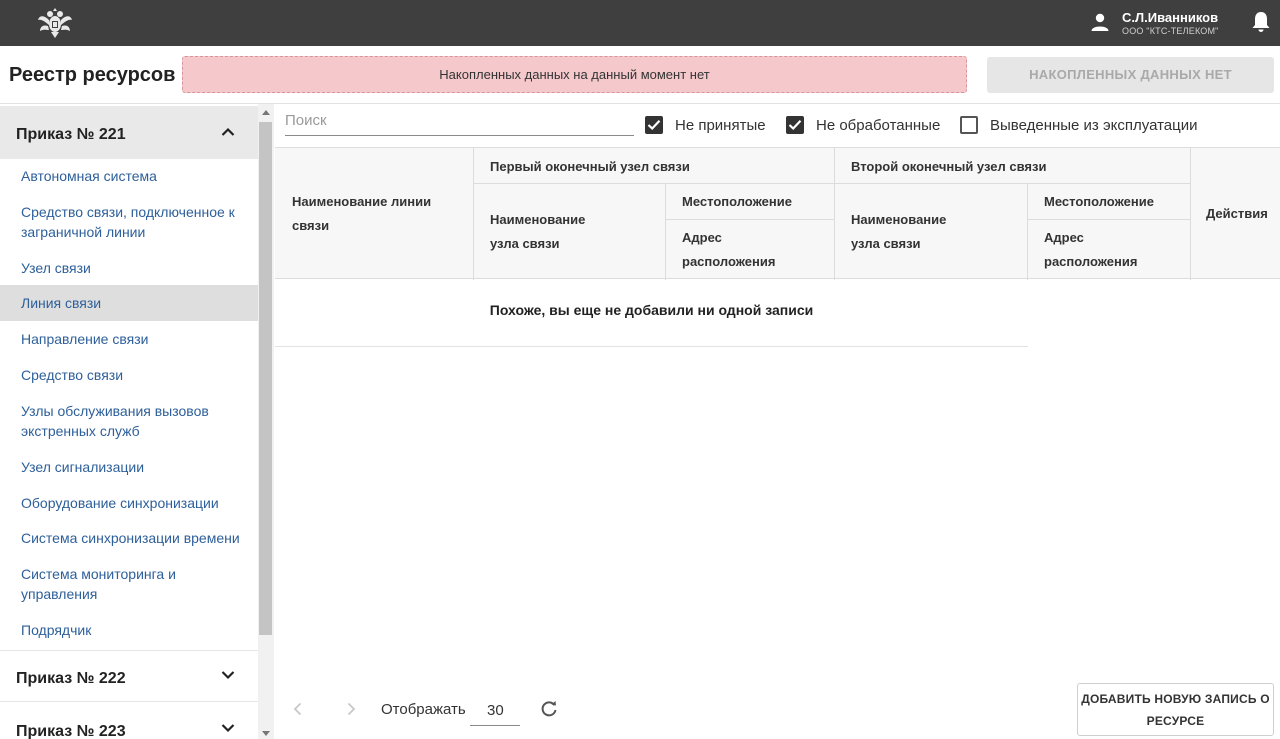 The width and height of the screenshot is (1280, 739). I want to click on page-size-select: 30, so click(495, 713).